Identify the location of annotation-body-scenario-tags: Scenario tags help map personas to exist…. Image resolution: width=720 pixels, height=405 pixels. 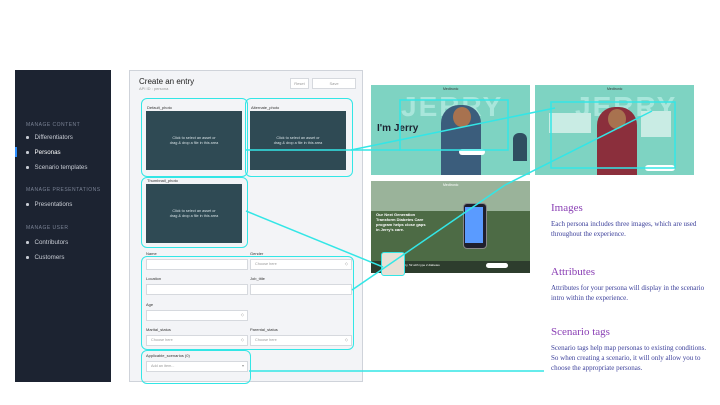
(629, 358).